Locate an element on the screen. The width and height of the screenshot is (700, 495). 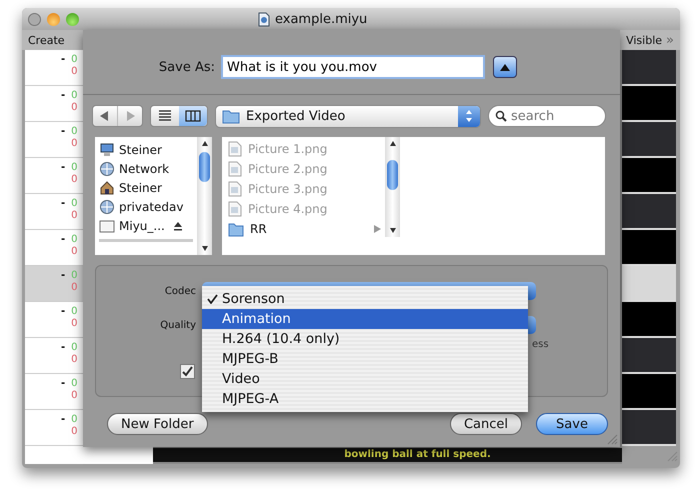
visible-label: Visible is located at coordinates (644, 40).